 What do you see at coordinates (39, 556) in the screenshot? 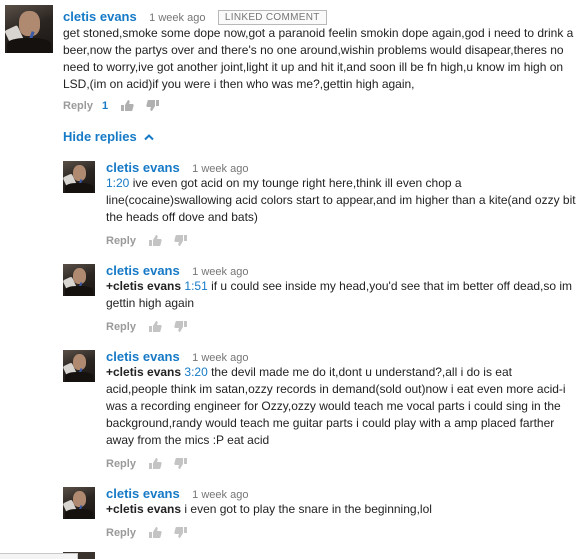
I see `status-bar` at bounding box center [39, 556].